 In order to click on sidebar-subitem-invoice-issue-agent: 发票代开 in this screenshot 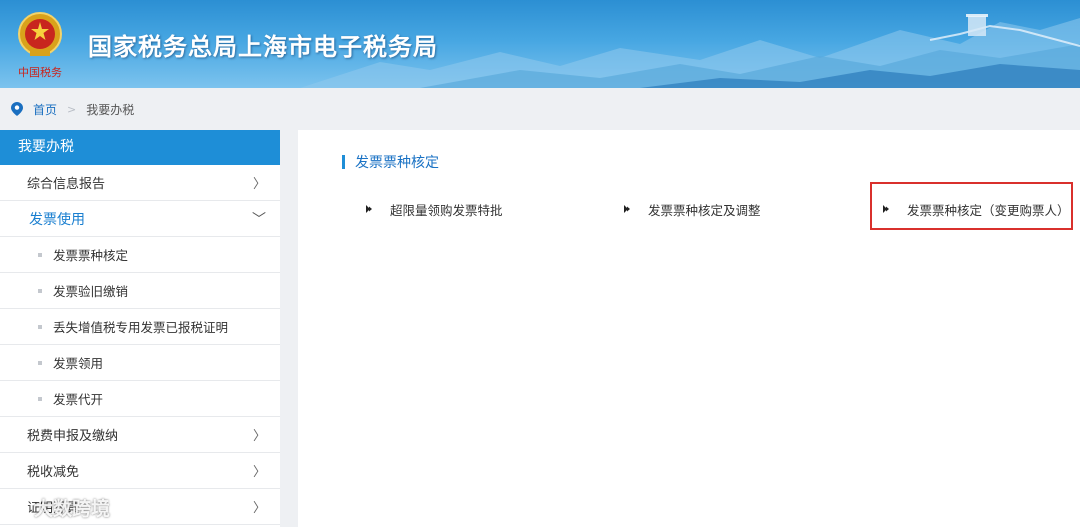, I will do `click(140, 399)`.